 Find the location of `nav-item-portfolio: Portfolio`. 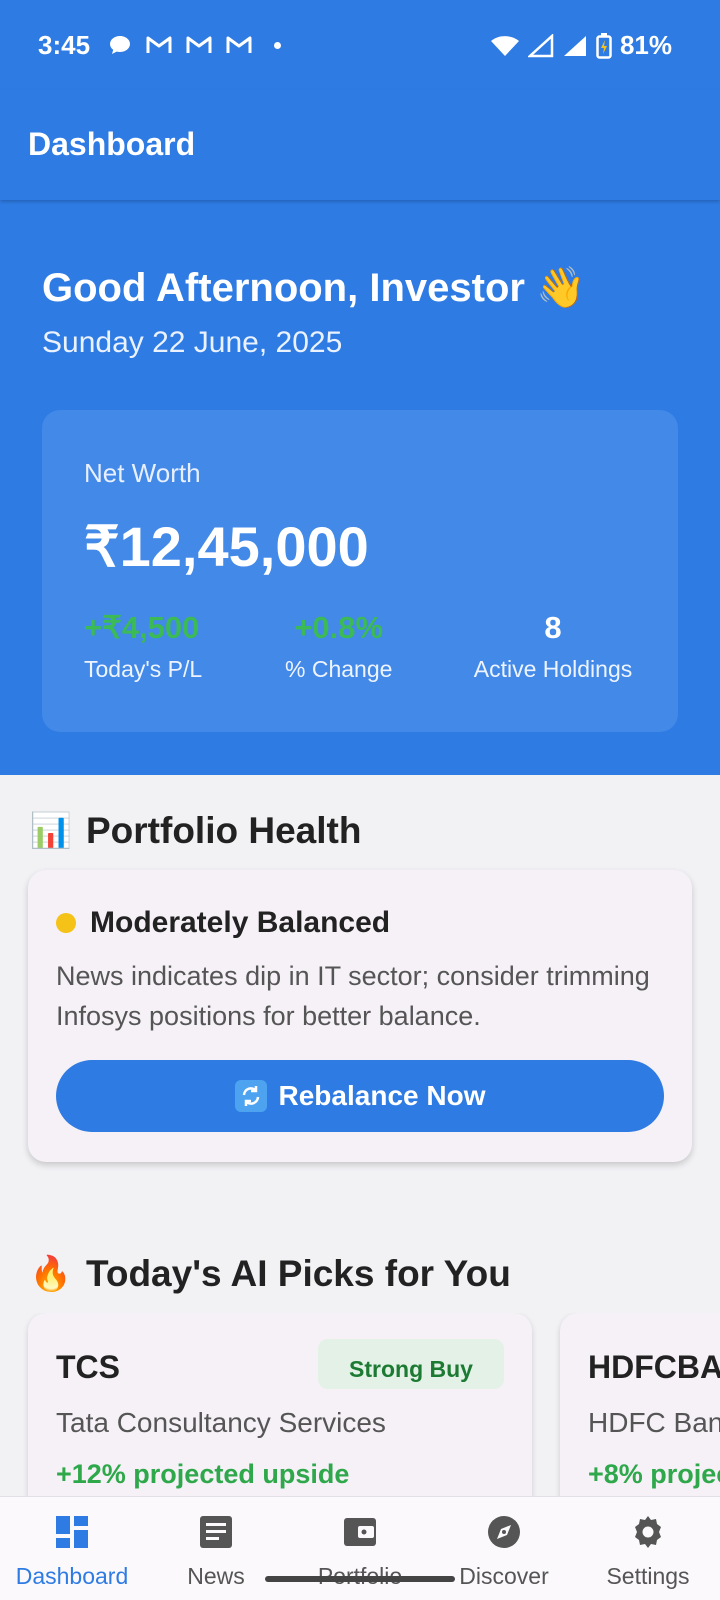

nav-item-portfolio: Portfolio is located at coordinates (360, 1548).